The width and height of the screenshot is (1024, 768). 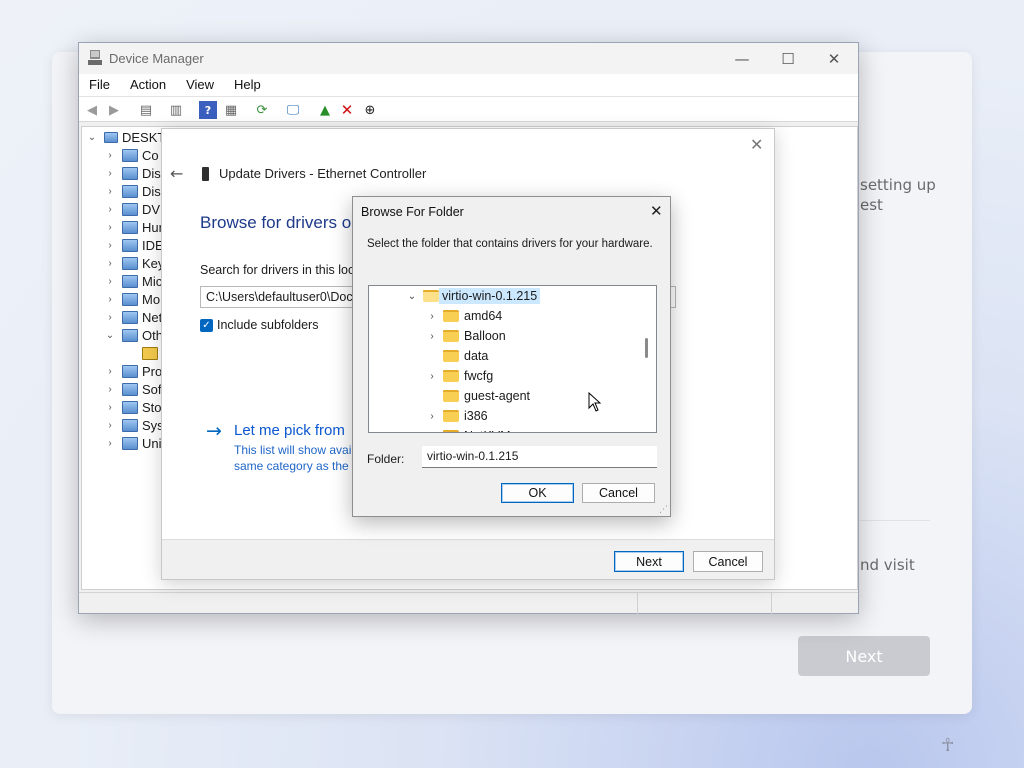 What do you see at coordinates (468, 109) in the screenshot?
I see `toolbar: ◀ ▶ ▤ ▥ ? ▦ ⟳ 🖵 ▲ ✕ ⊕` at bounding box center [468, 109].